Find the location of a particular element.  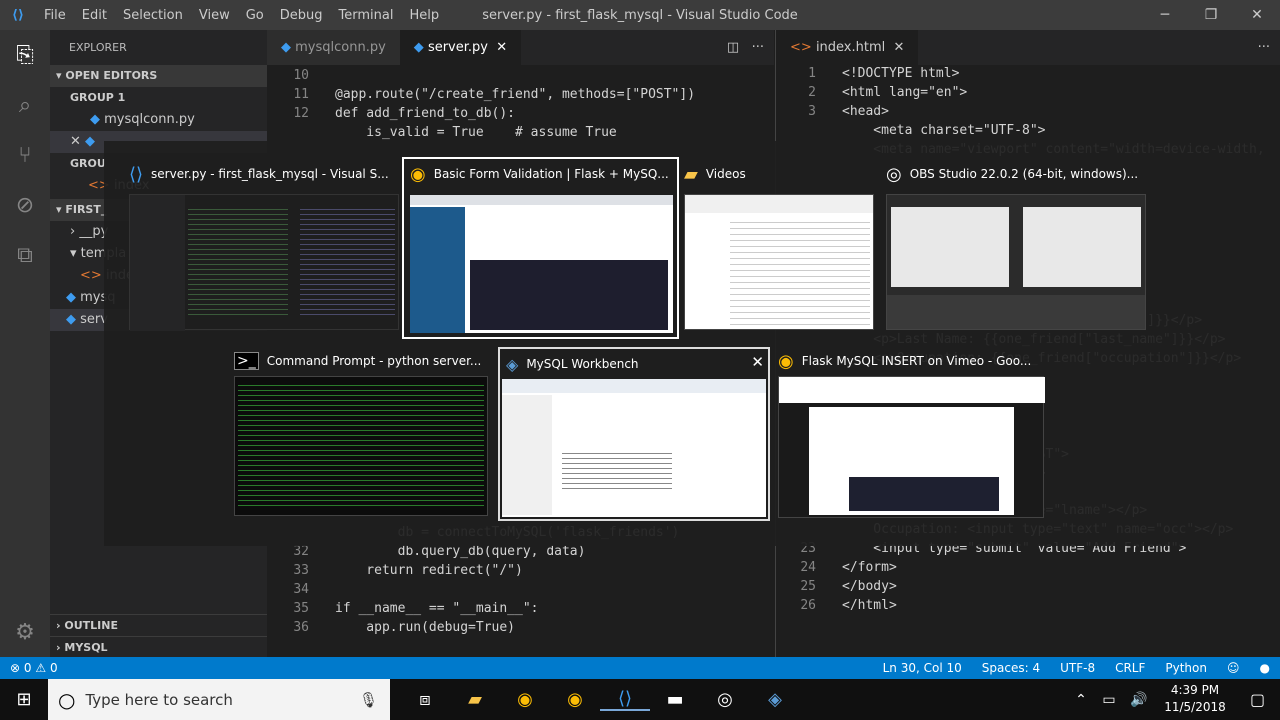

clock-date: 11/5/2018 is located at coordinates (1195, 707).